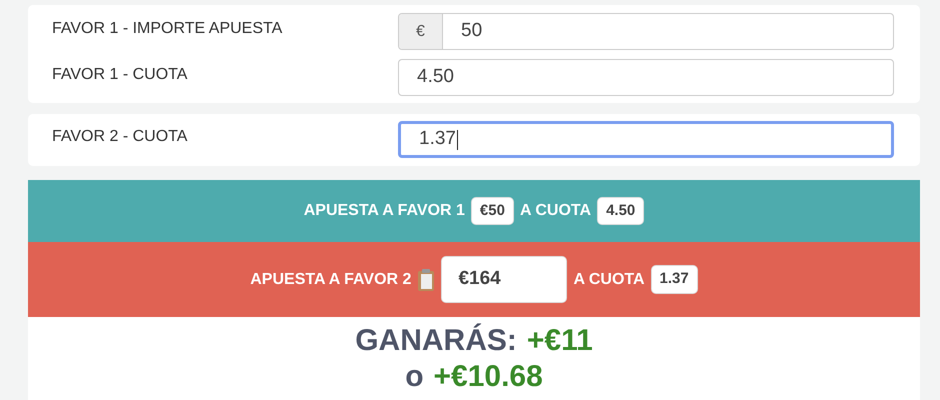 Image resolution: width=940 pixels, height=400 pixels. What do you see at coordinates (414, 377) in the screenshot?
I see `or-label: o` at bounding box center [414, 377].